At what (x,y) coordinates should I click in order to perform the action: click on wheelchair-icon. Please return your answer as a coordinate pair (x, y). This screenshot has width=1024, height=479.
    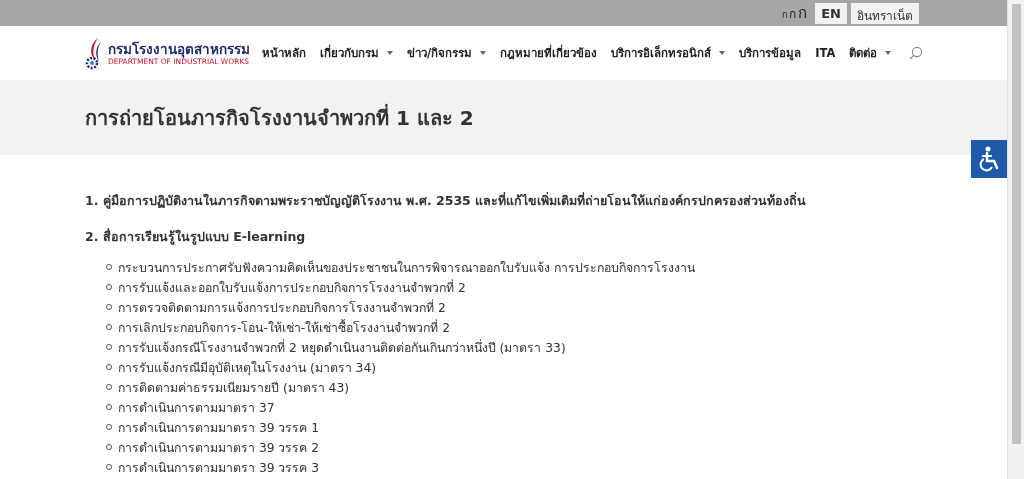
    Looking at the image, I should click on (989, 159).